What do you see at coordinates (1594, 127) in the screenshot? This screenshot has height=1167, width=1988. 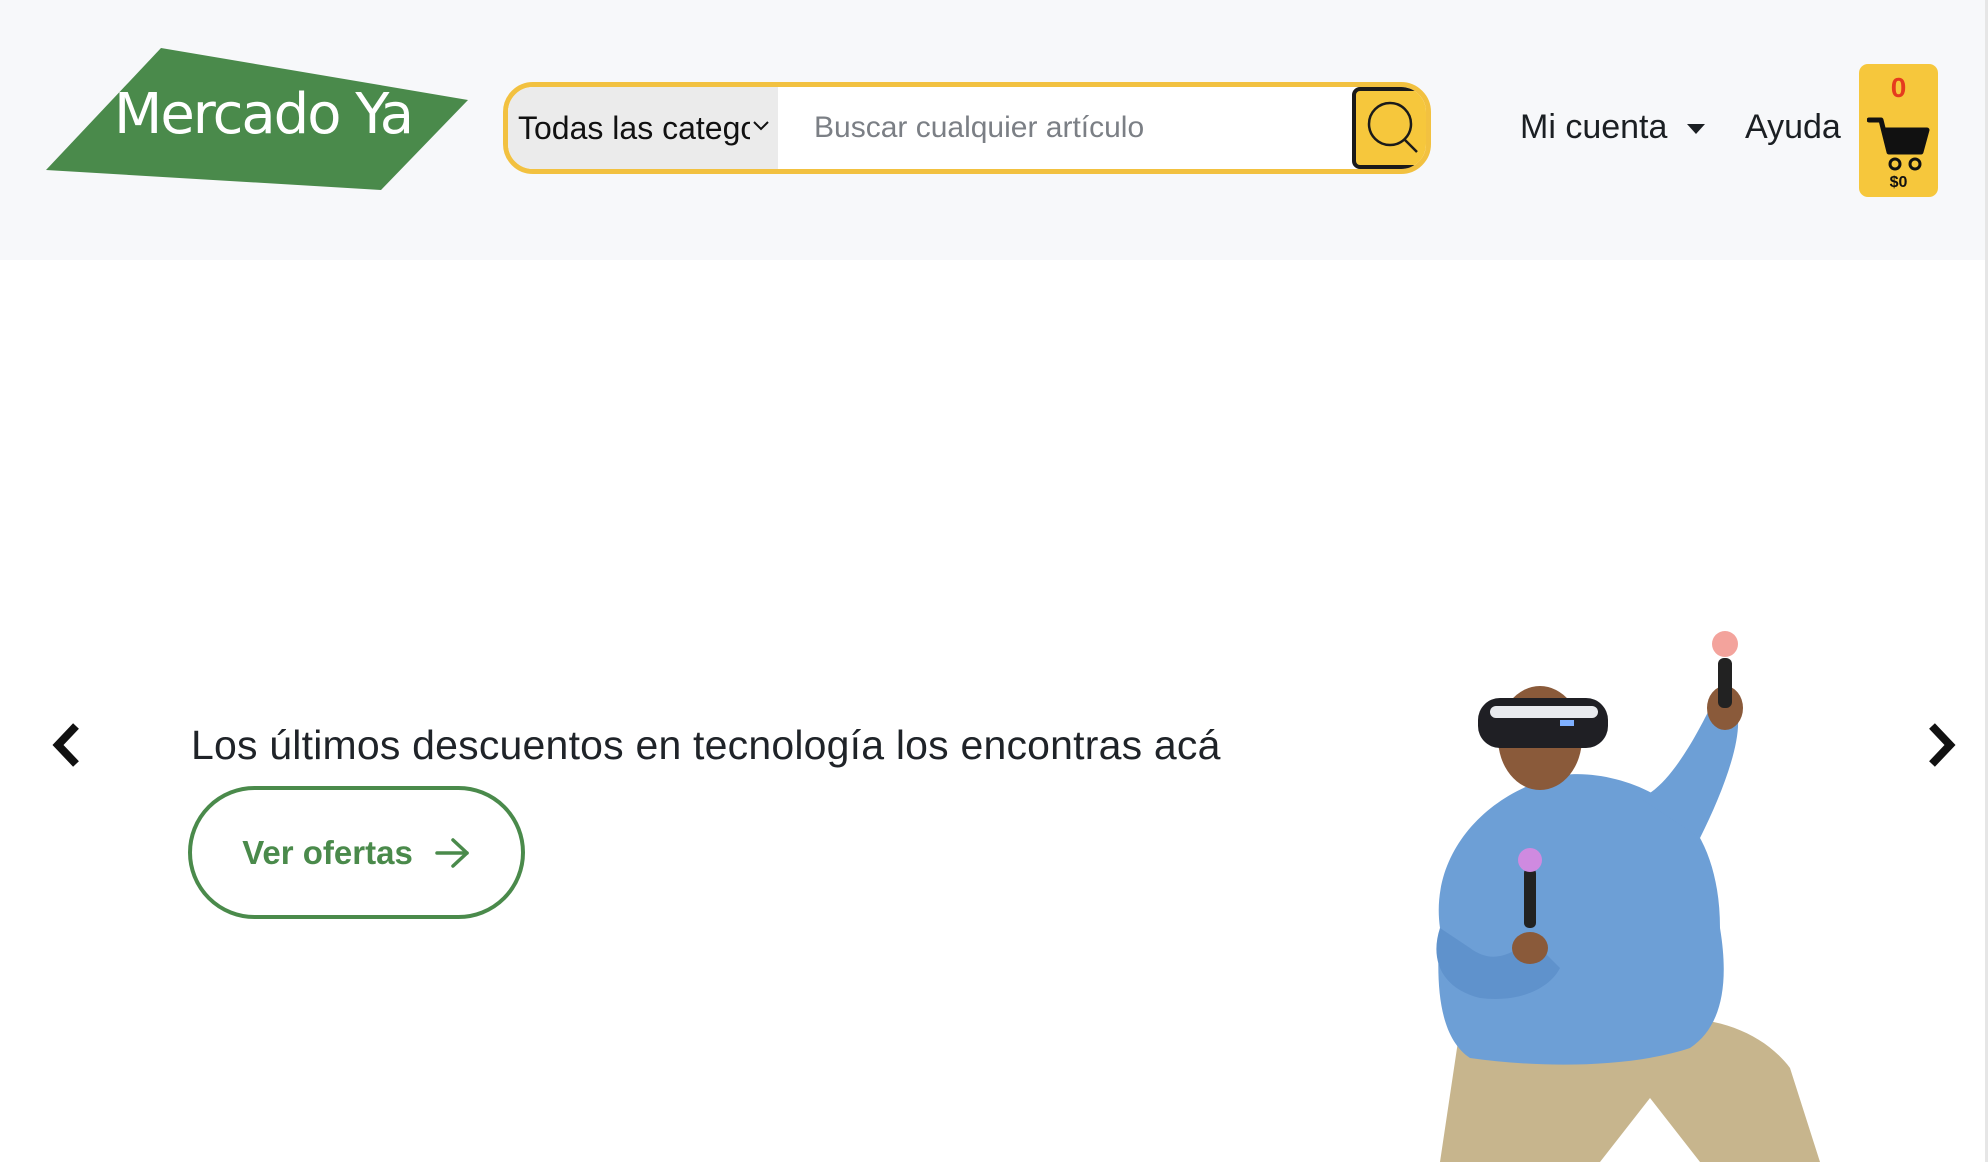 I see `account-menu-label: Mi cuenta` at bounding box center [1594, 127].